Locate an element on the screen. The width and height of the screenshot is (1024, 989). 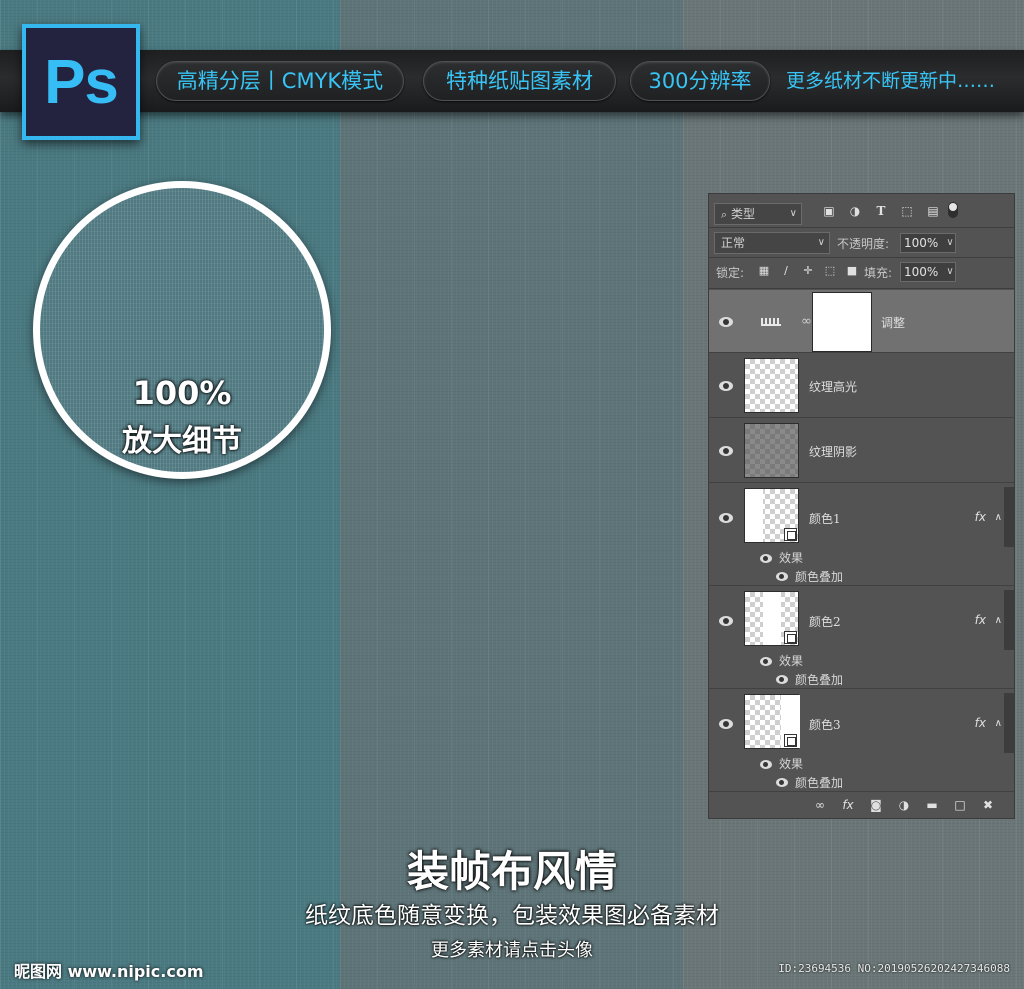
main-title: 装帧布风情 is located at coordinates (511, 871).